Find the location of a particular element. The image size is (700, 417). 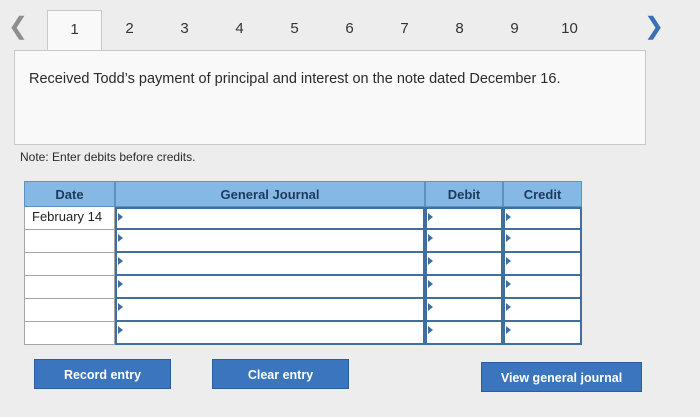

question-tabs: 1 2 3 4 5 6 7 8 9 10 is located at coordinates (327, 30).